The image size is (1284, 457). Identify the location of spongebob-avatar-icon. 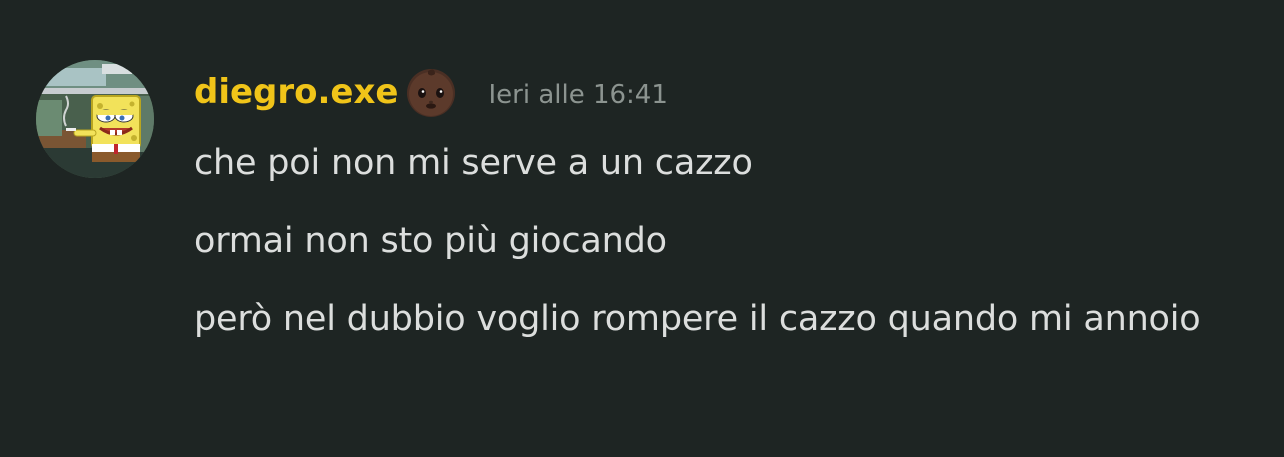
(95, 119).